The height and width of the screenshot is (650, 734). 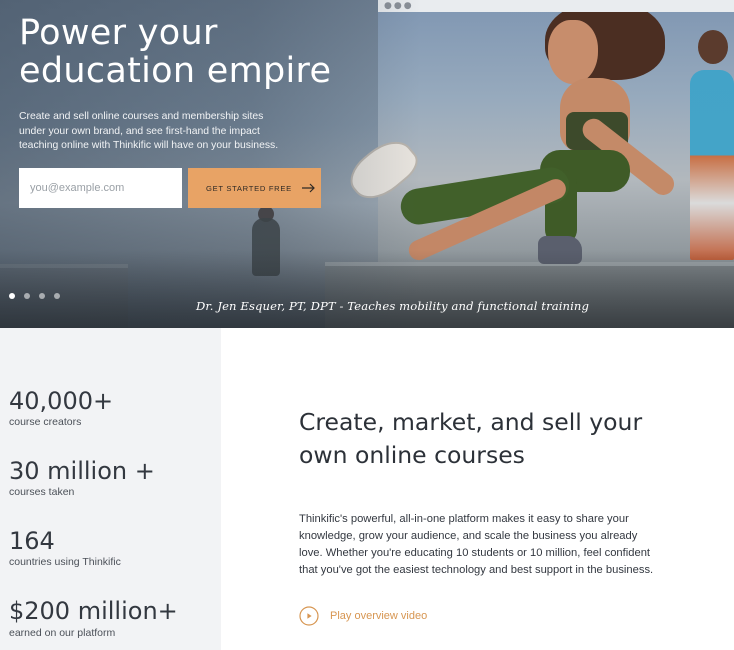 What do you see at coordinates (175, 52) in the screenshot?
I see `hero-title: Power your education empire` at bounding box center [175, 52].